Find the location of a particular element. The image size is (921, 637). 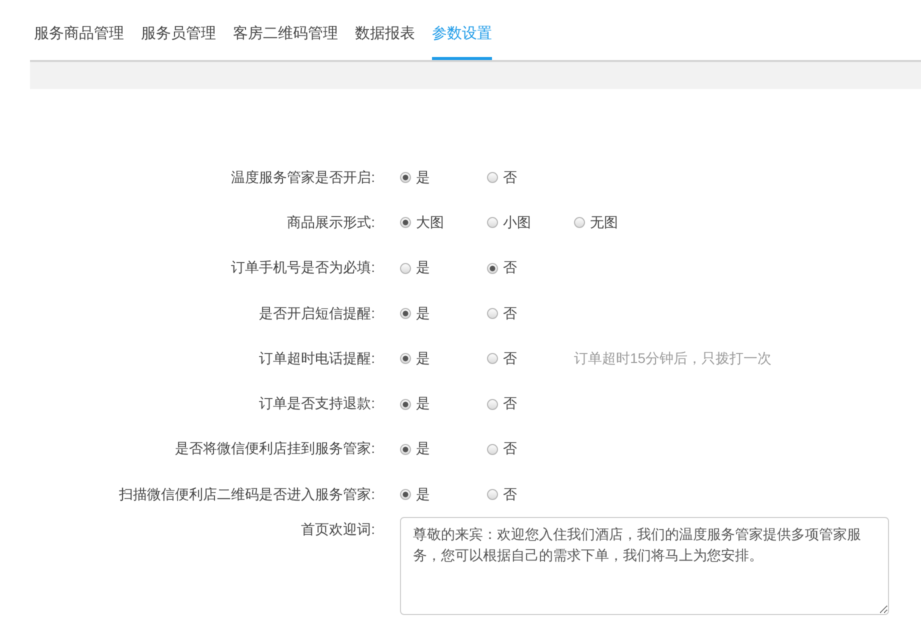

setting-label: 温度服务管家是否开启: is located at coordinates (302, 177).